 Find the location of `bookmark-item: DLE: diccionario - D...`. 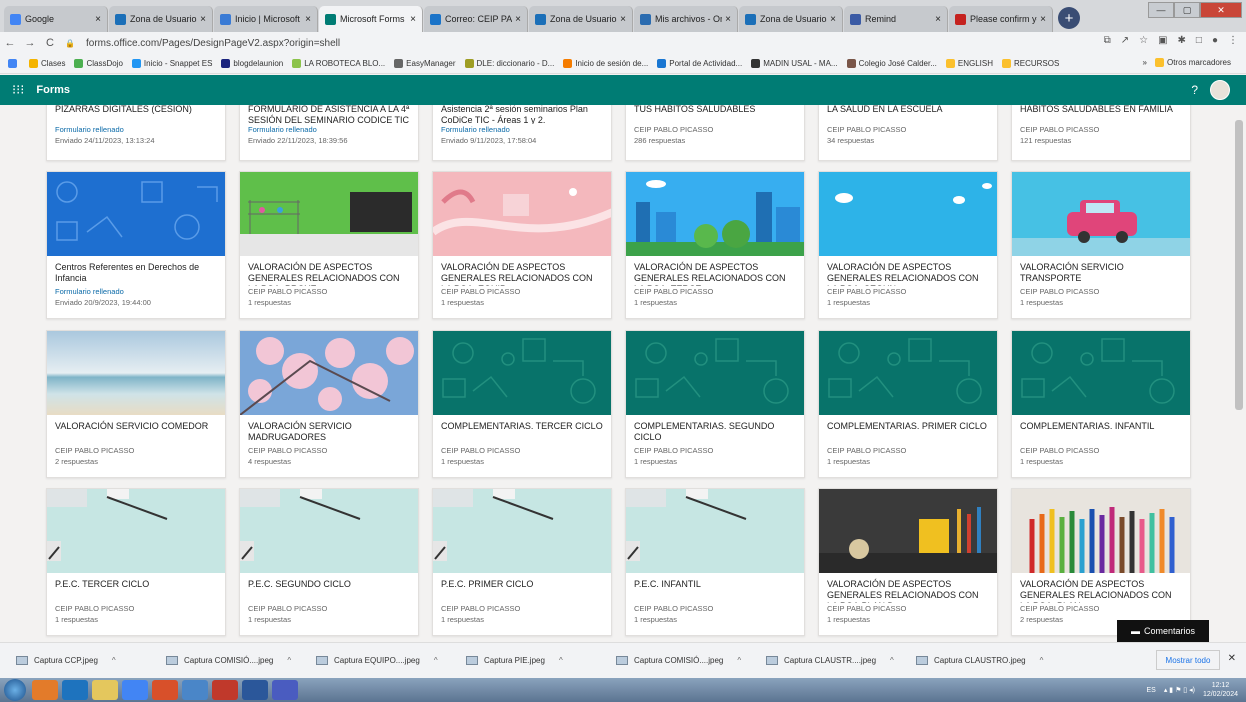

bookmark-item: DLE: diccionario - D... is located at coordinates (509, 63).